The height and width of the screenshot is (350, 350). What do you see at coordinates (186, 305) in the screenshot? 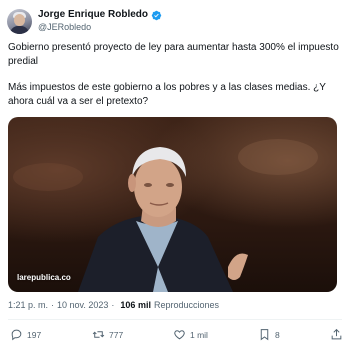
I see `views-label: Reproducciones` at bounding box center [186, 305].